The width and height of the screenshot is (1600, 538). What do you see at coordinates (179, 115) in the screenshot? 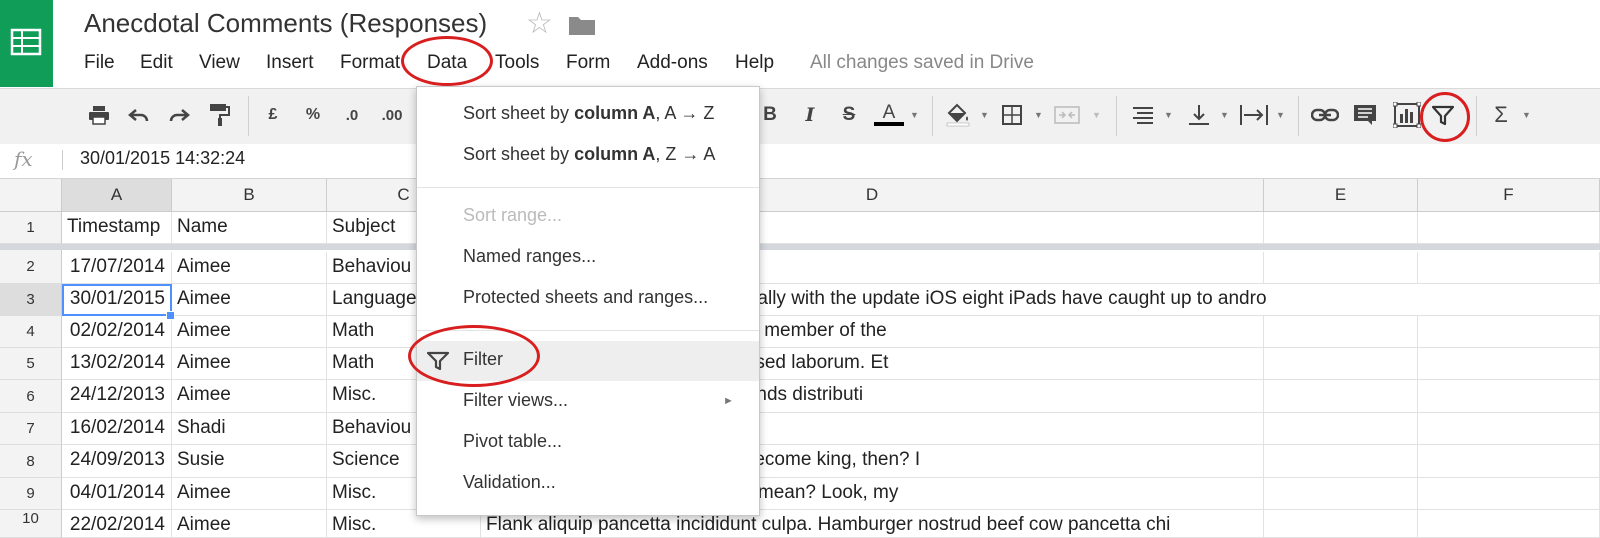
I see `redo-icon` at bounding box center [179, 115].